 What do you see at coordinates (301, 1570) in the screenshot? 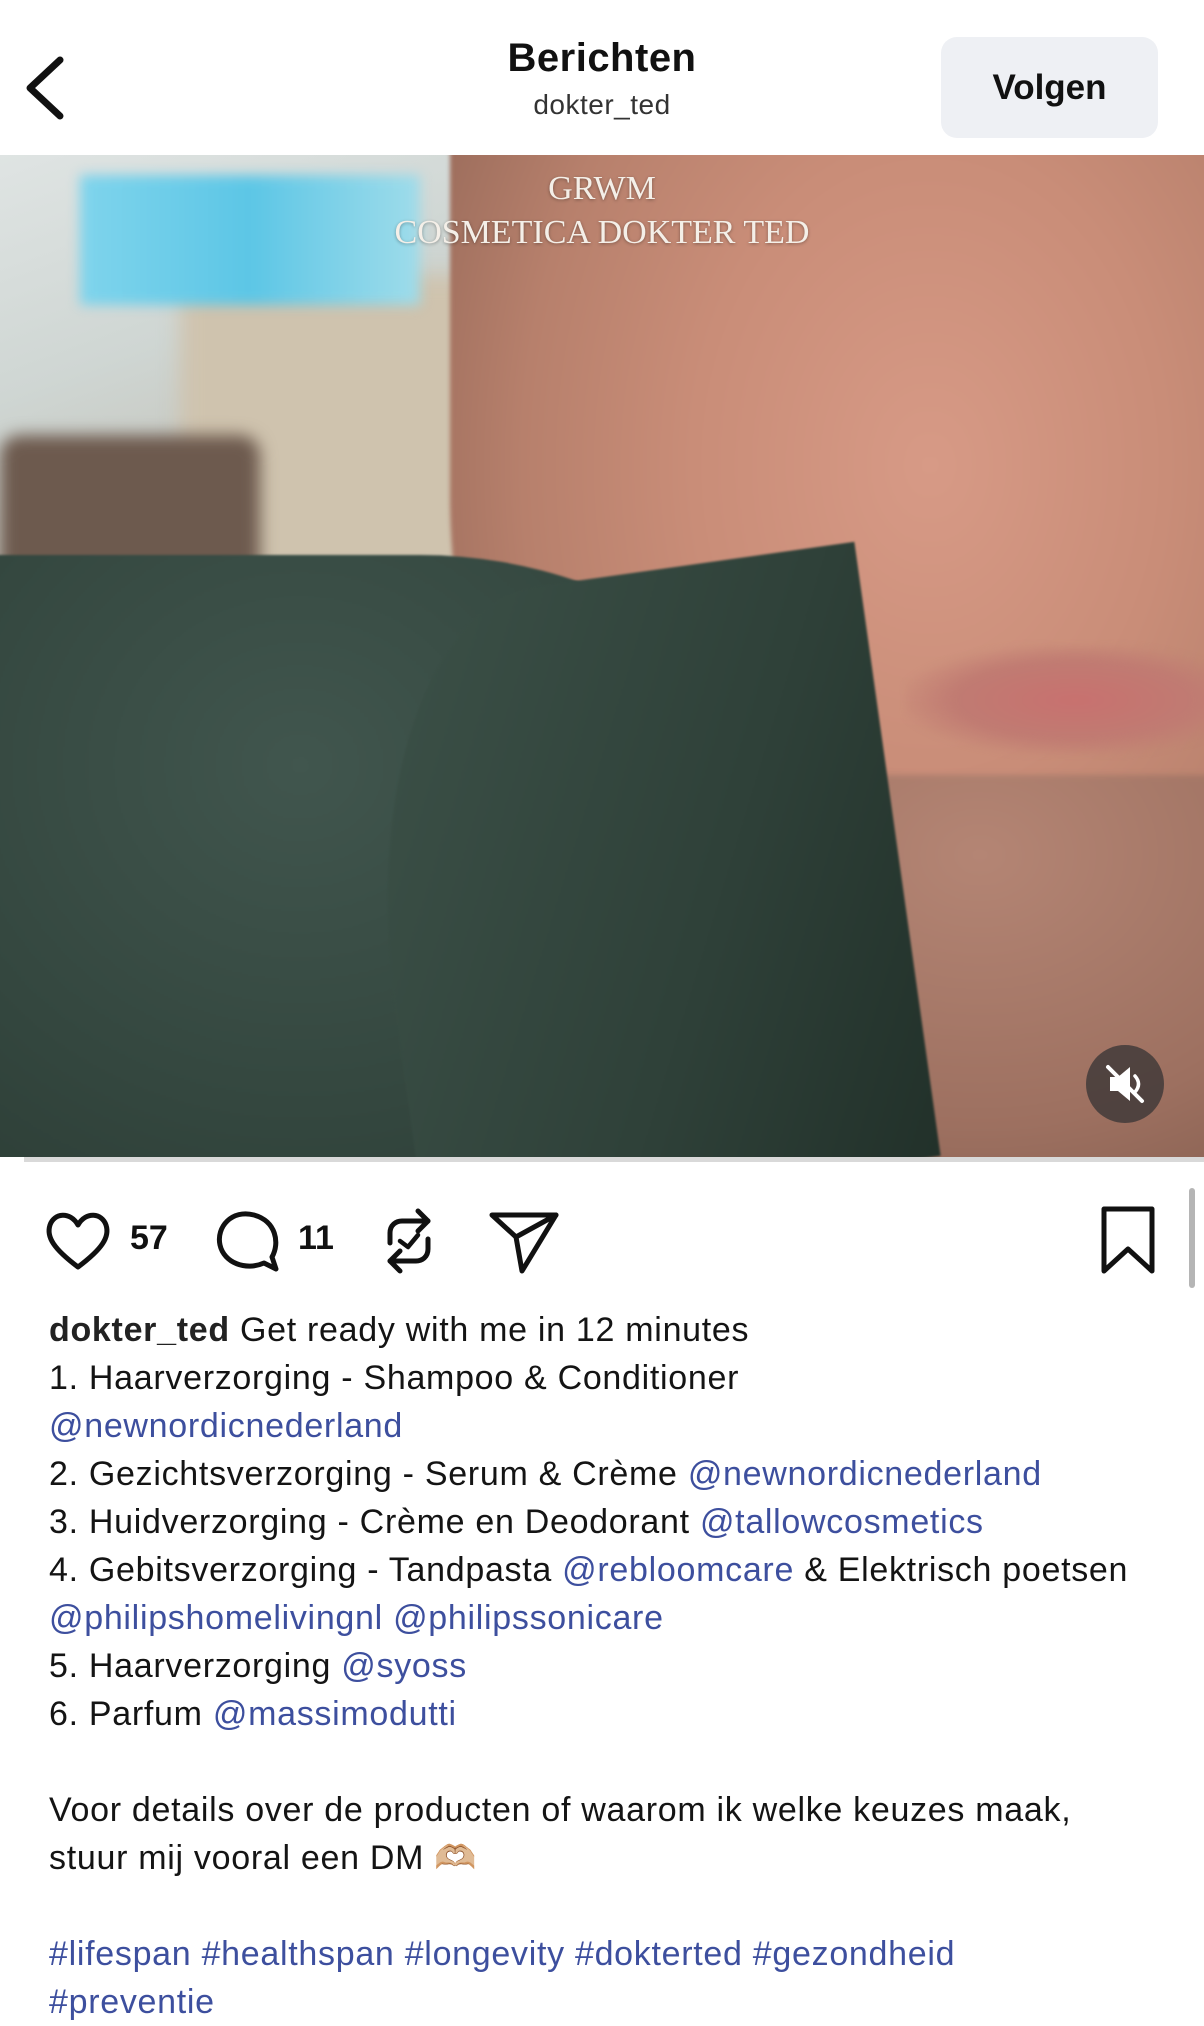
I see `caption-item-4-text: 4. Gebitsverzorging - Tandpasta` at bounding box center [301, 1570].